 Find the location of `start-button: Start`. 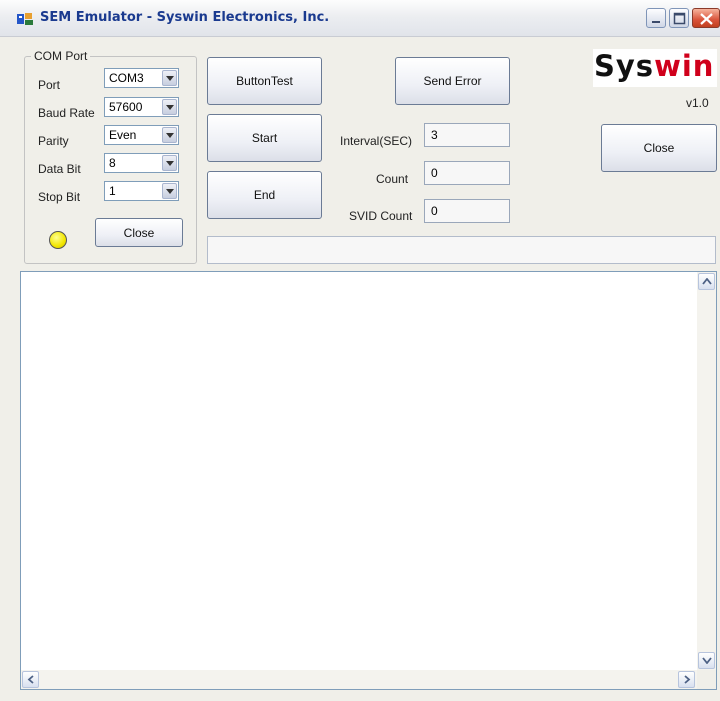

start-button: Start is located at coordinates (264, 138).